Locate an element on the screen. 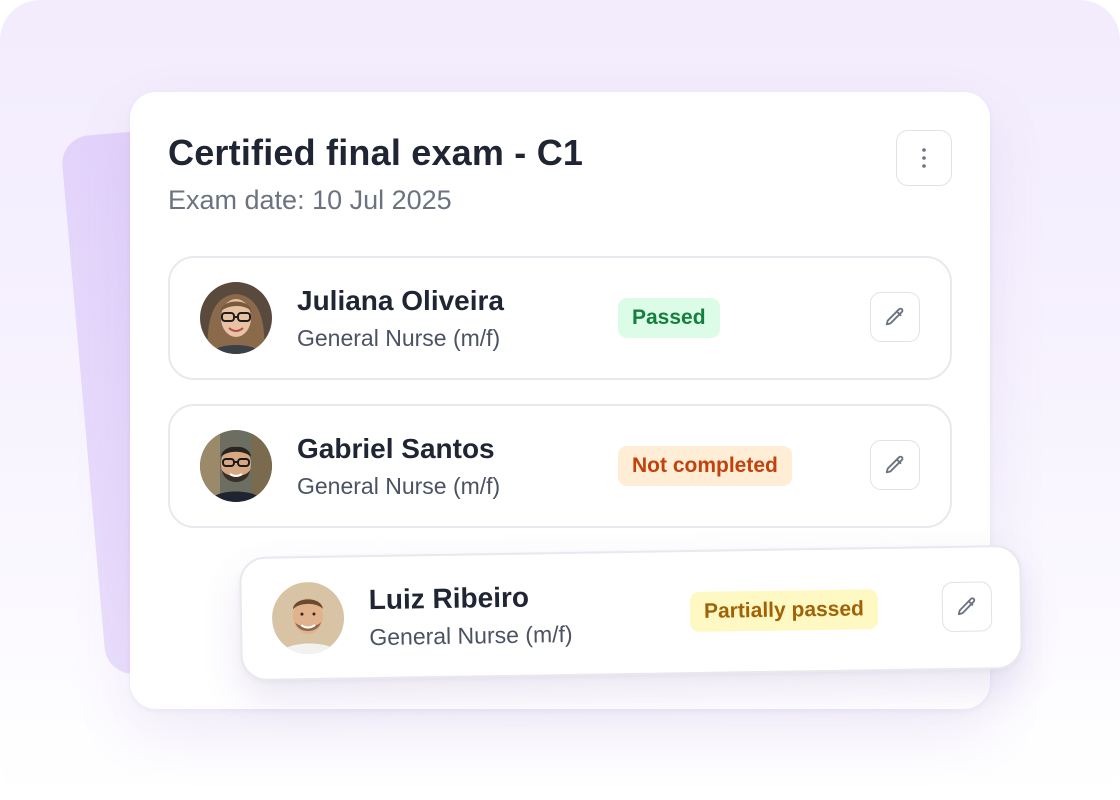 This screenshot has height=800, width=1120. status-badge: Not completed is located at coordinates (705, 466).